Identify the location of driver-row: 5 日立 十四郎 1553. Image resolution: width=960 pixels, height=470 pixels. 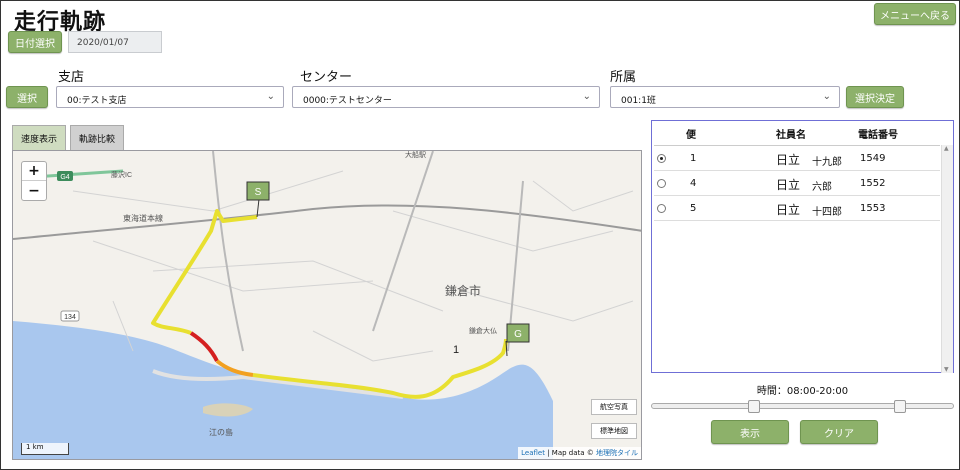
(797, 208).